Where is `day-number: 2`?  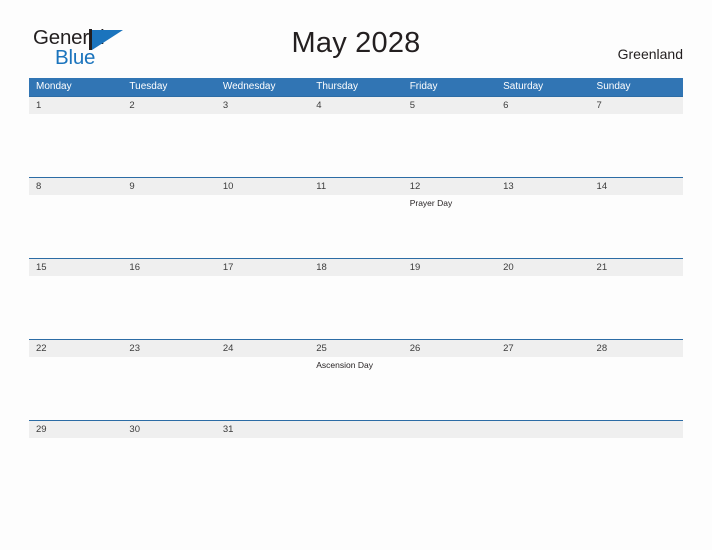 day-number: 2 is located at coordinates (132, 105).